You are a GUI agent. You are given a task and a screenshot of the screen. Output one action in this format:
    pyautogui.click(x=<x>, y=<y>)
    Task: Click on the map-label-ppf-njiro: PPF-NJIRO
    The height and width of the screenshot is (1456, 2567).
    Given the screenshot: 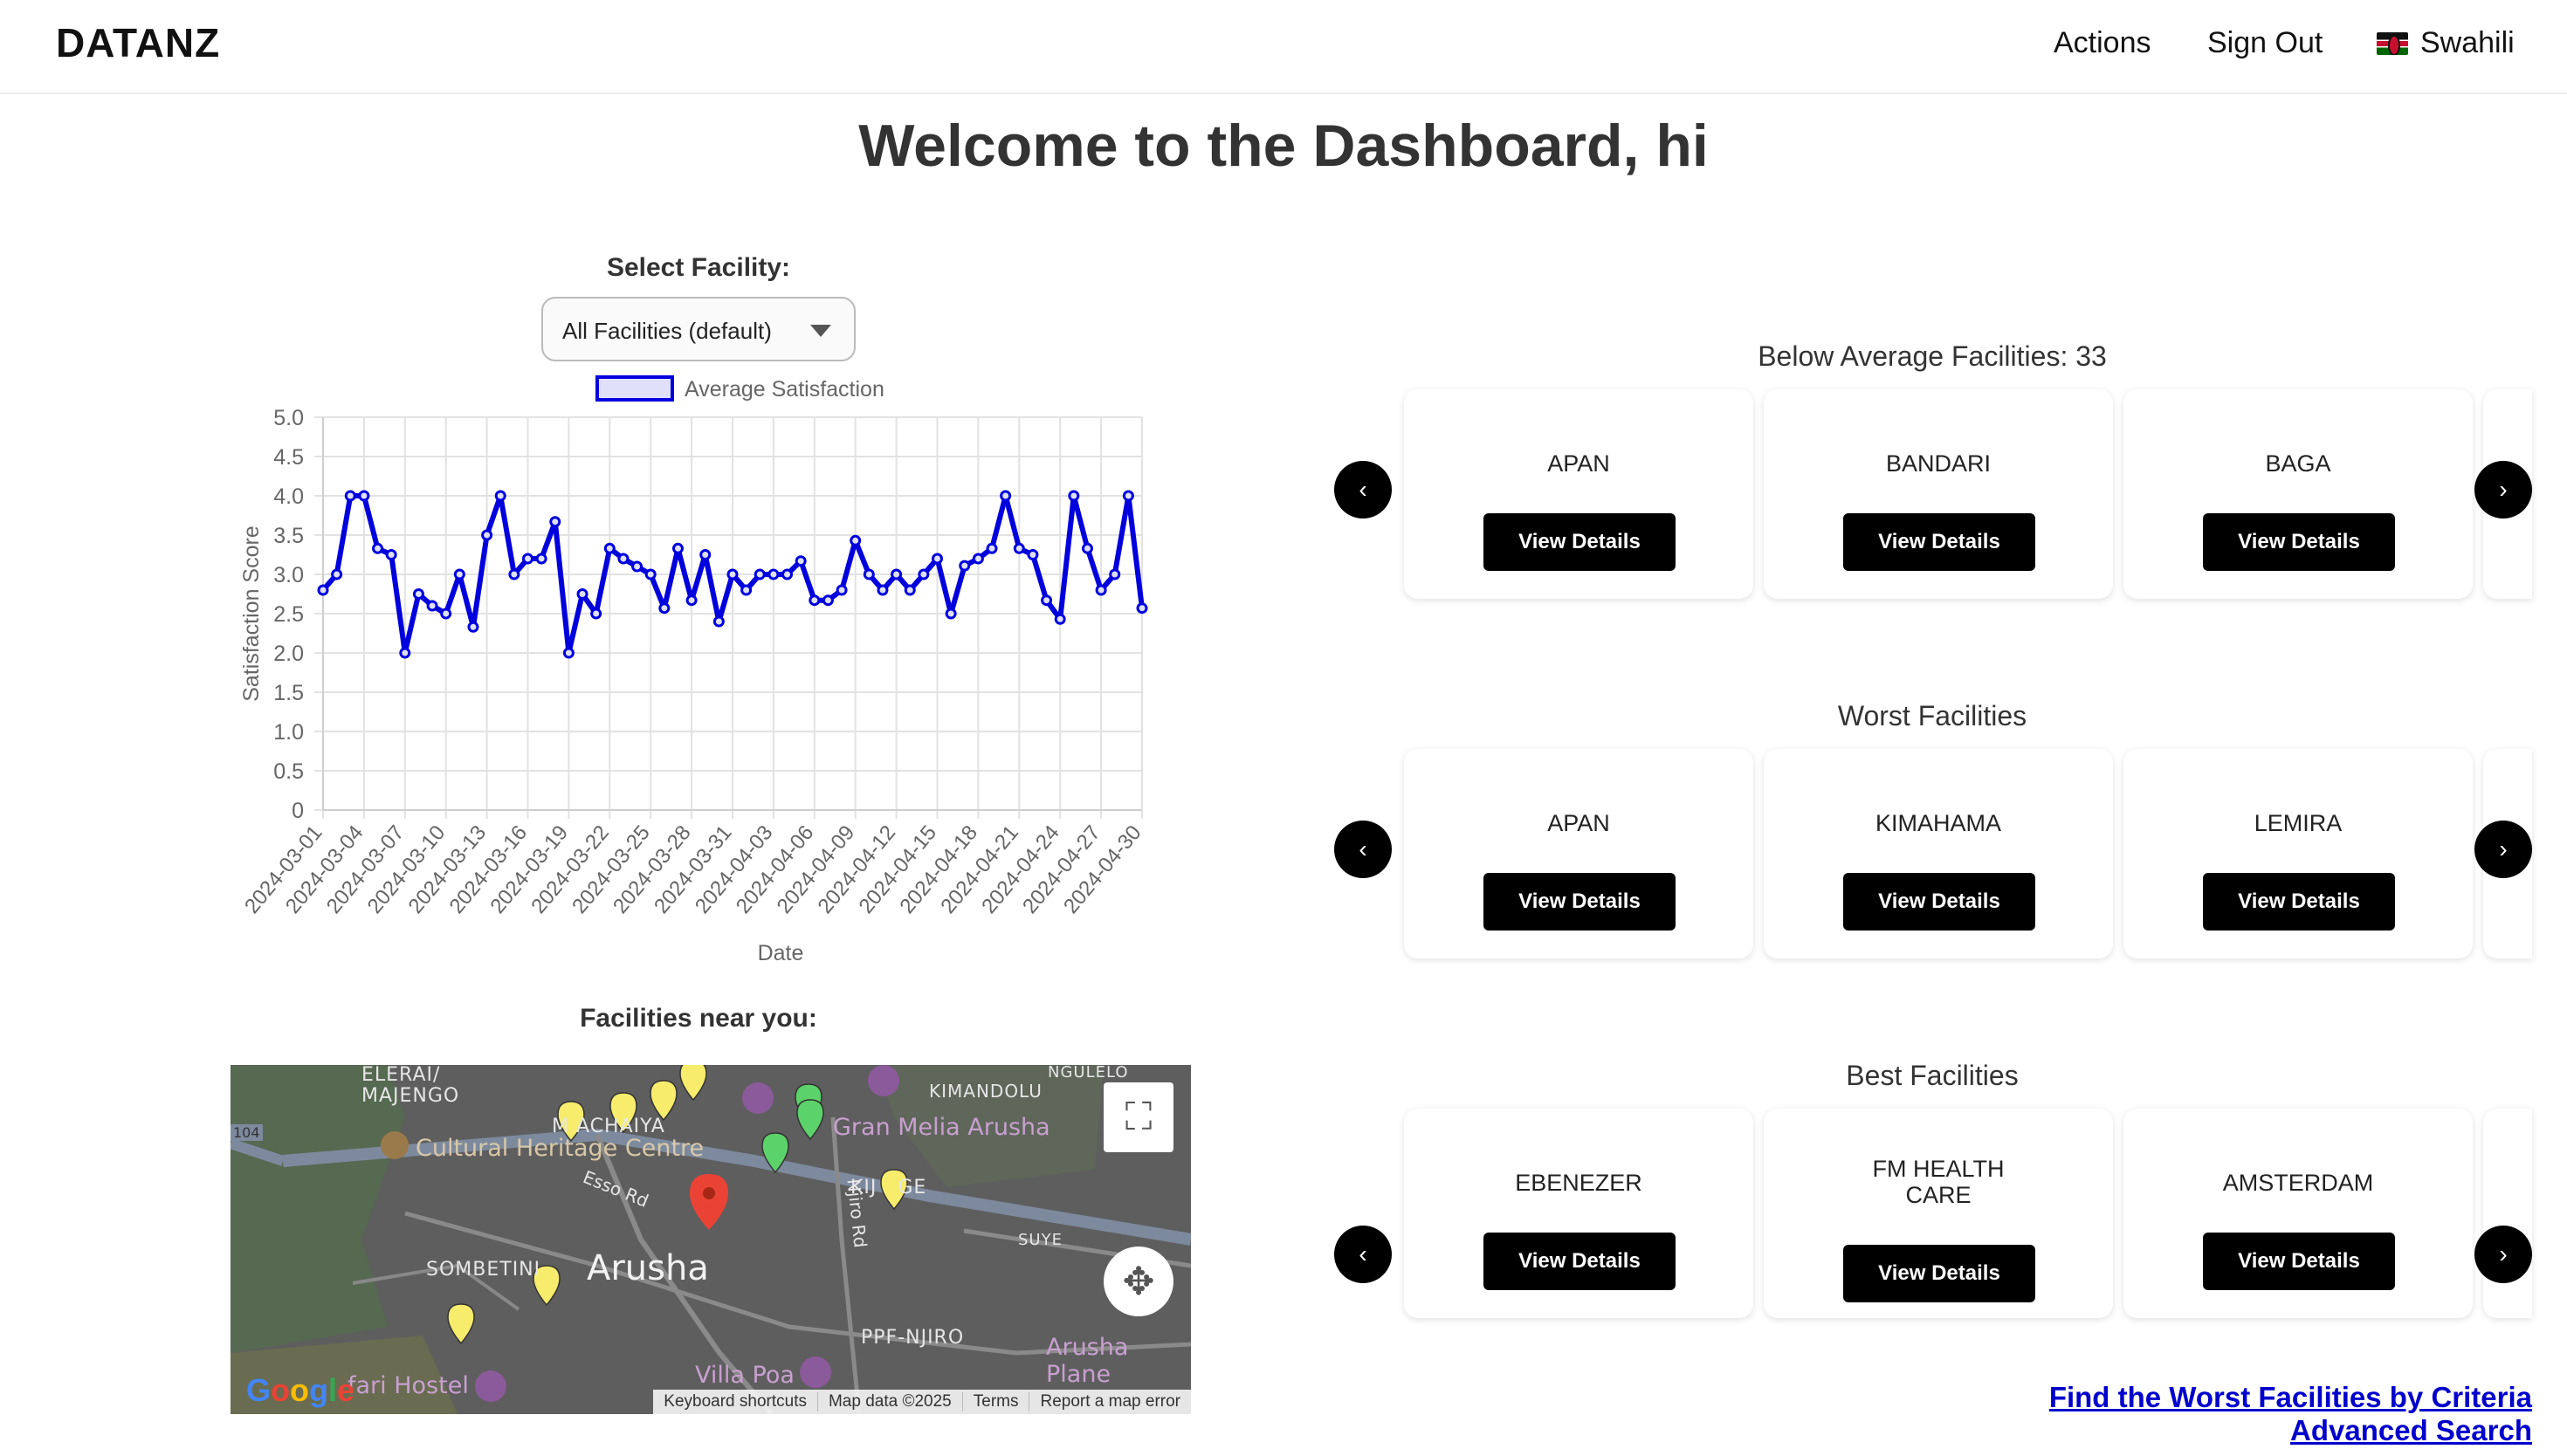 What is the action you would take?
    pyautogui.click(x=913, y=1338)
    